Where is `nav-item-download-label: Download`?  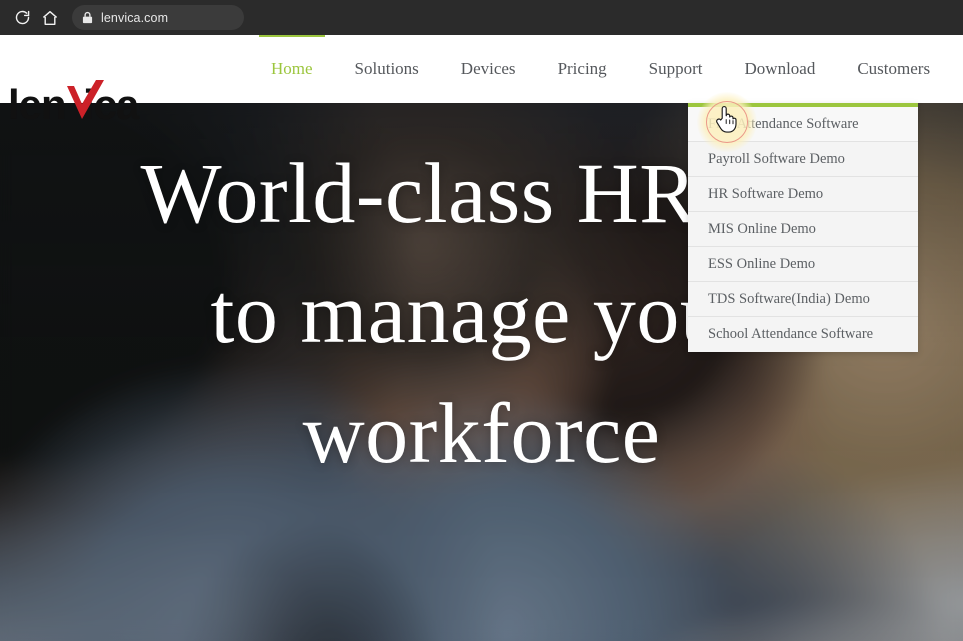 nav-item-download-label: Download is located at coordinates (780, 68).